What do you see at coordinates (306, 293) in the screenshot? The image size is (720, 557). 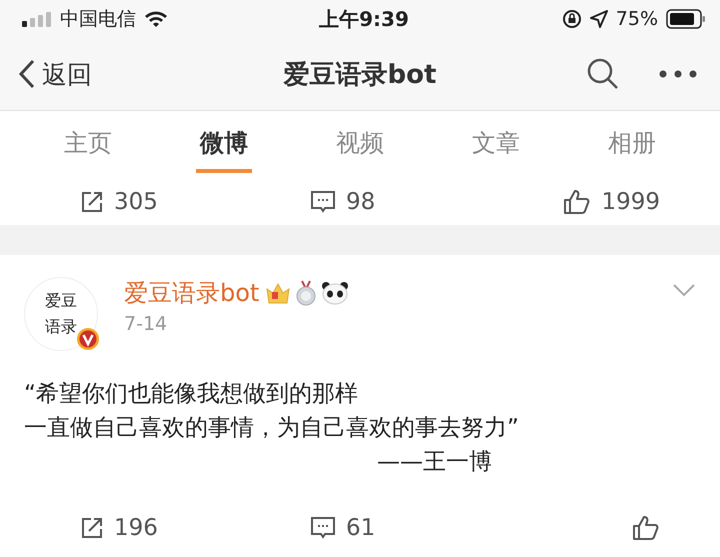 I see `medal-icon` at bounding box center [306, 293].